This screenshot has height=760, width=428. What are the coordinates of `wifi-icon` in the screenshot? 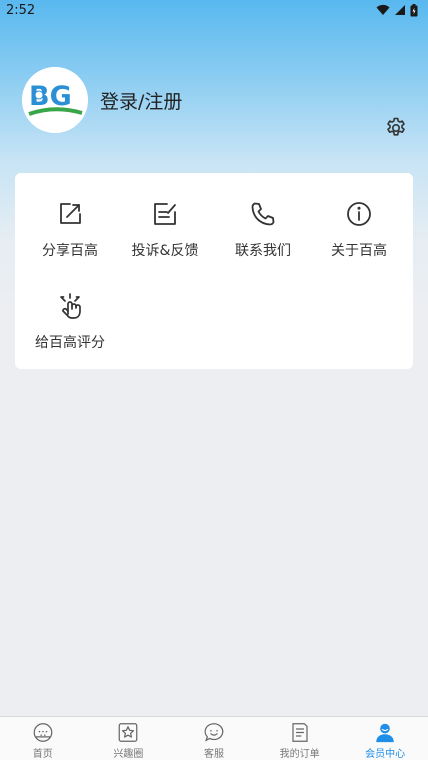 It's located at (383, 9).